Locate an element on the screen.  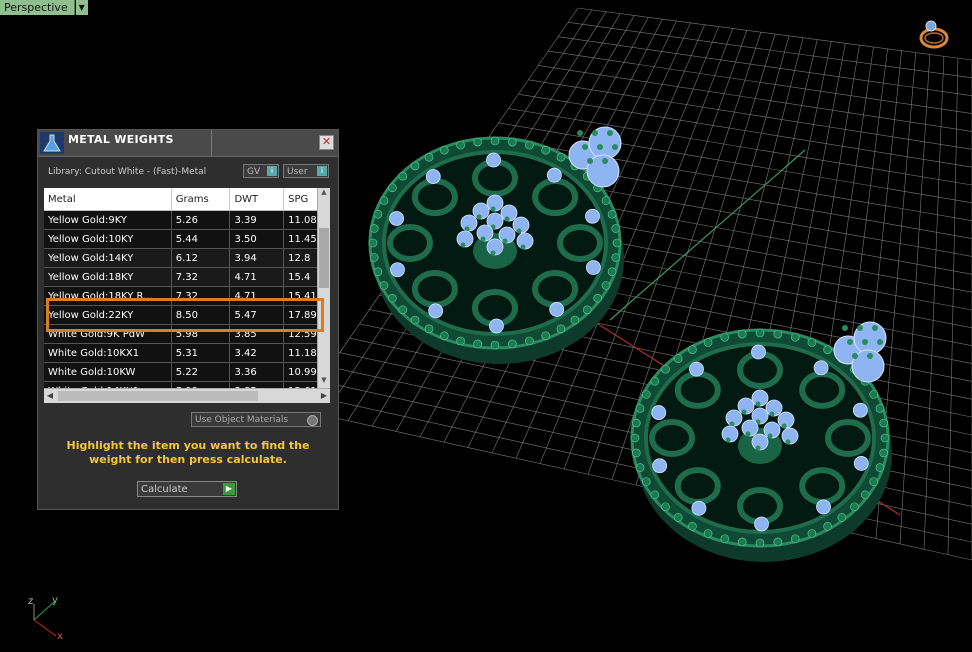
axis-indicator: z y x is located at coordinates (49, 617).